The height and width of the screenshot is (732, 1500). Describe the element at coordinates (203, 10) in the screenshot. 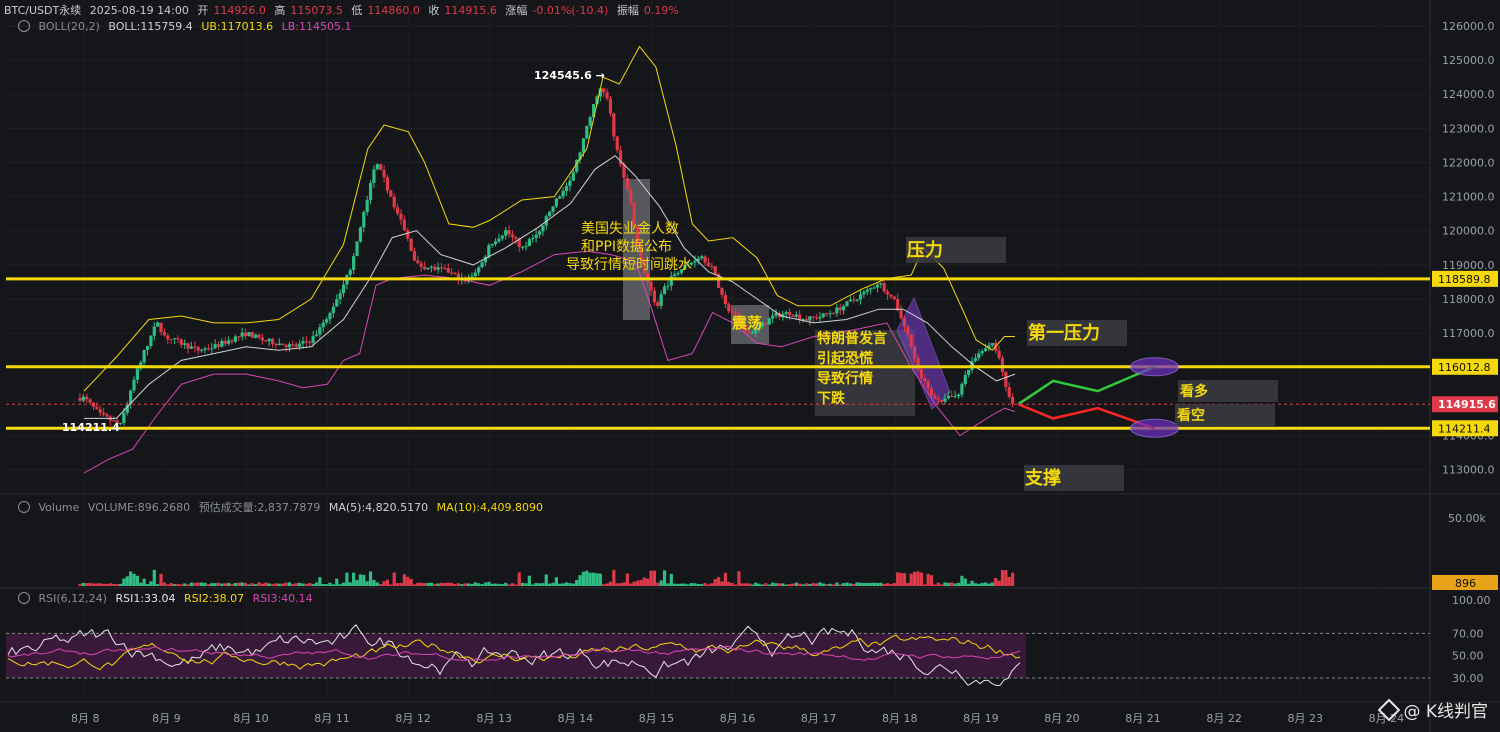

I see `open-label: 开` at that location.